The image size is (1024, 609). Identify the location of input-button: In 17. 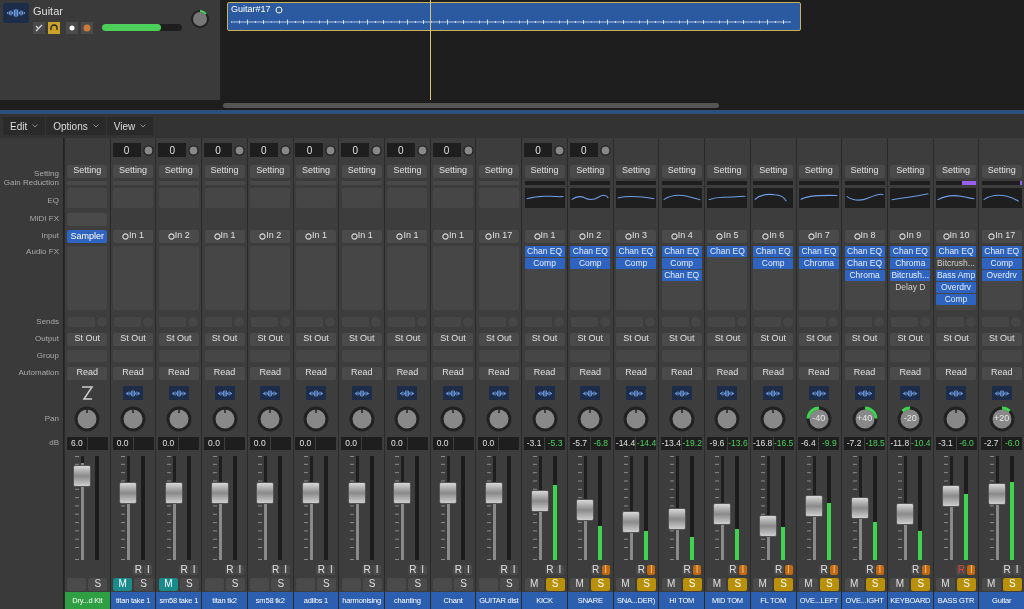
(498, 236).